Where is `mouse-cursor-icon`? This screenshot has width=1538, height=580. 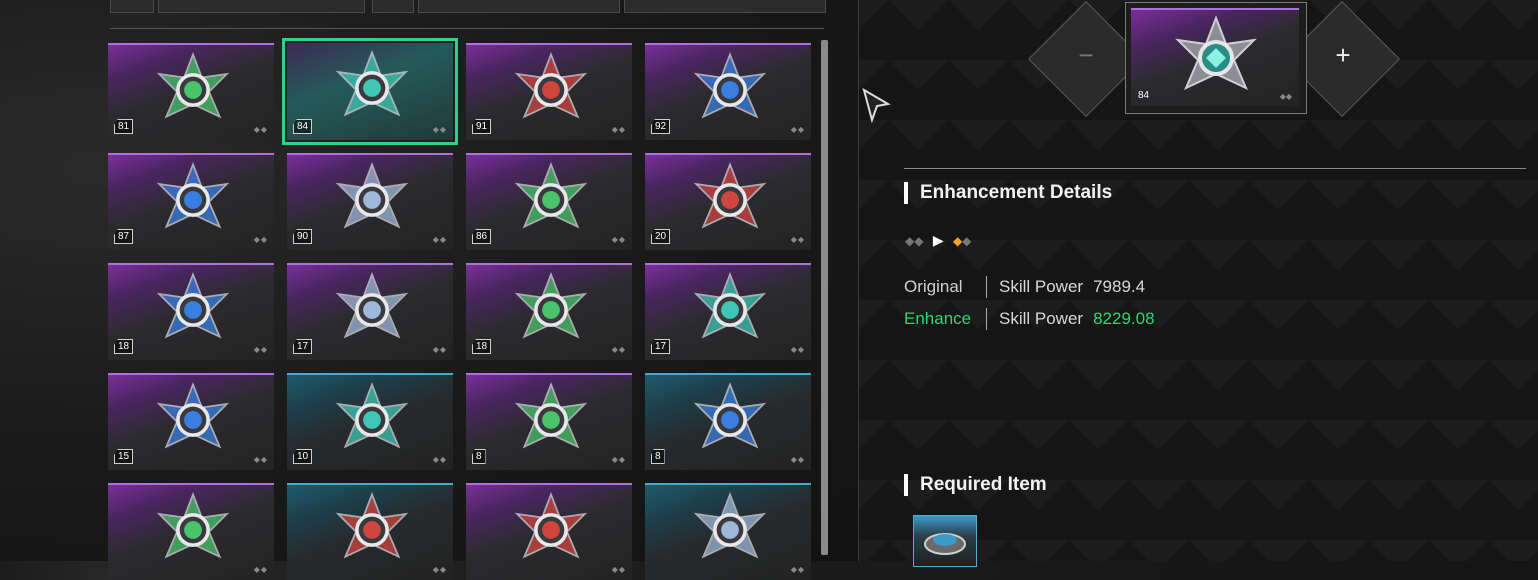
mouse-cursor-icon is located at coordinates (876, 106).